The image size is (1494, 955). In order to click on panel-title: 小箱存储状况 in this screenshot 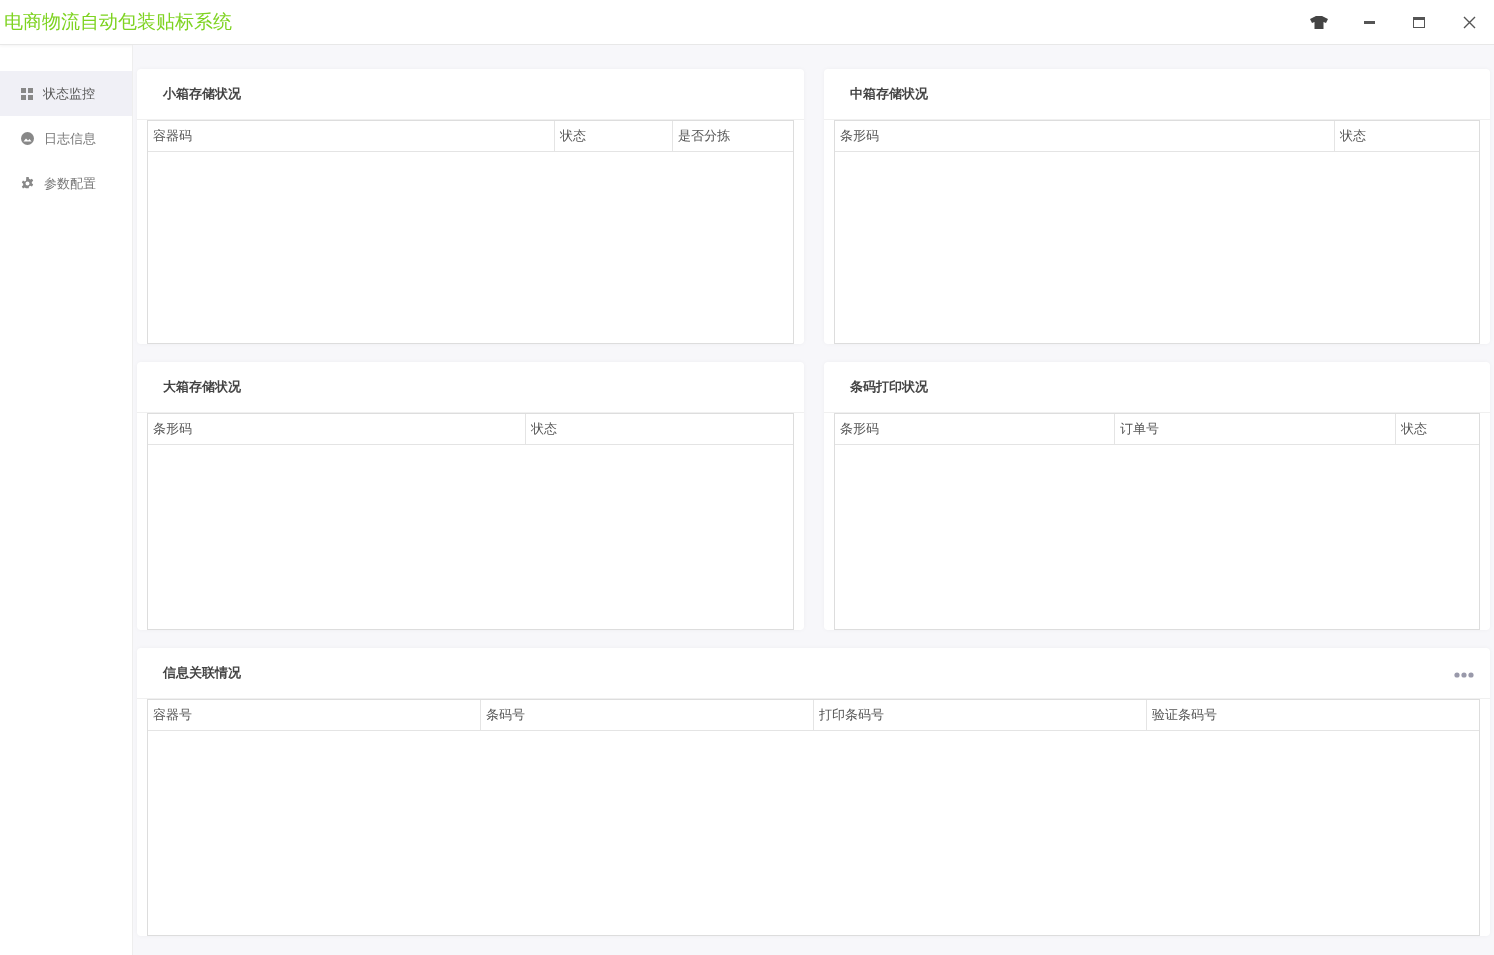, I will do `click(202, 94)`.